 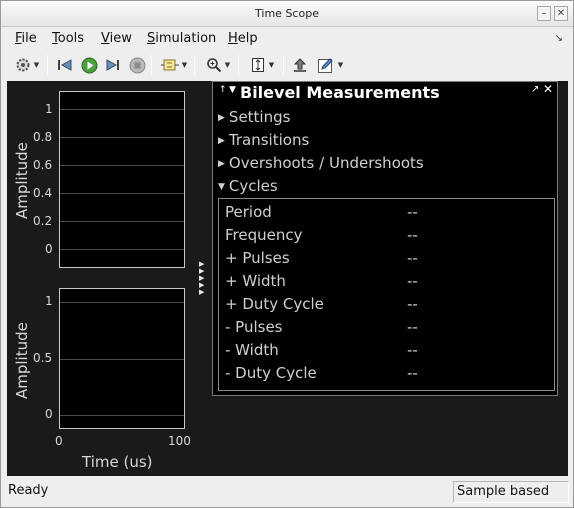 I want to click on dock-icon: ↘, so click(x=559, y=38).